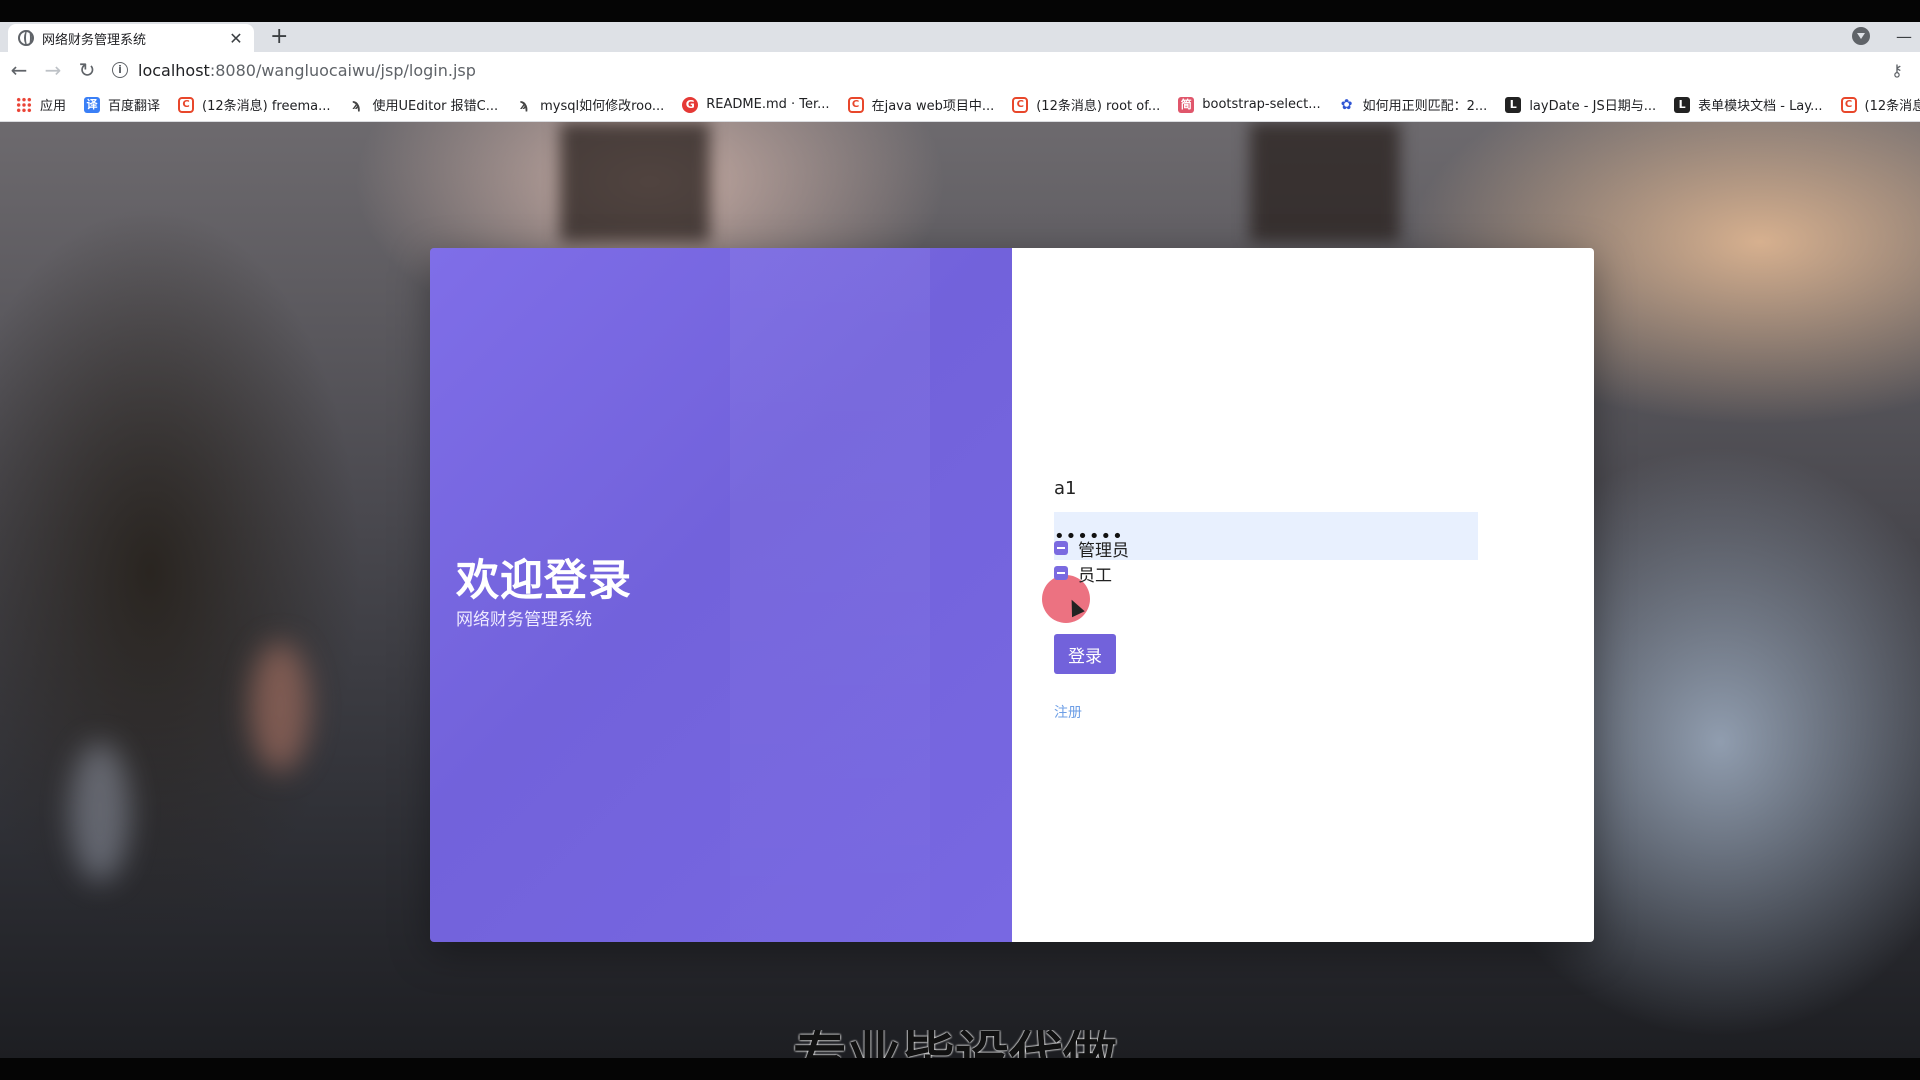  Describe the element at coordinates (960, 1044) in the screenshot. I see `video-caption: 专业毕设代做` at that location.